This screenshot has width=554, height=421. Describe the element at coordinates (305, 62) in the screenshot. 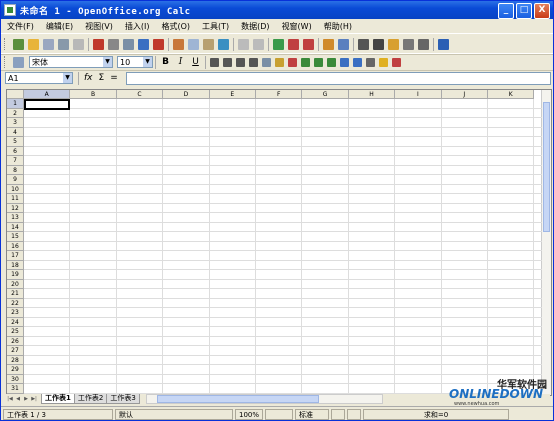

I see `standard-format-icon` at that location.